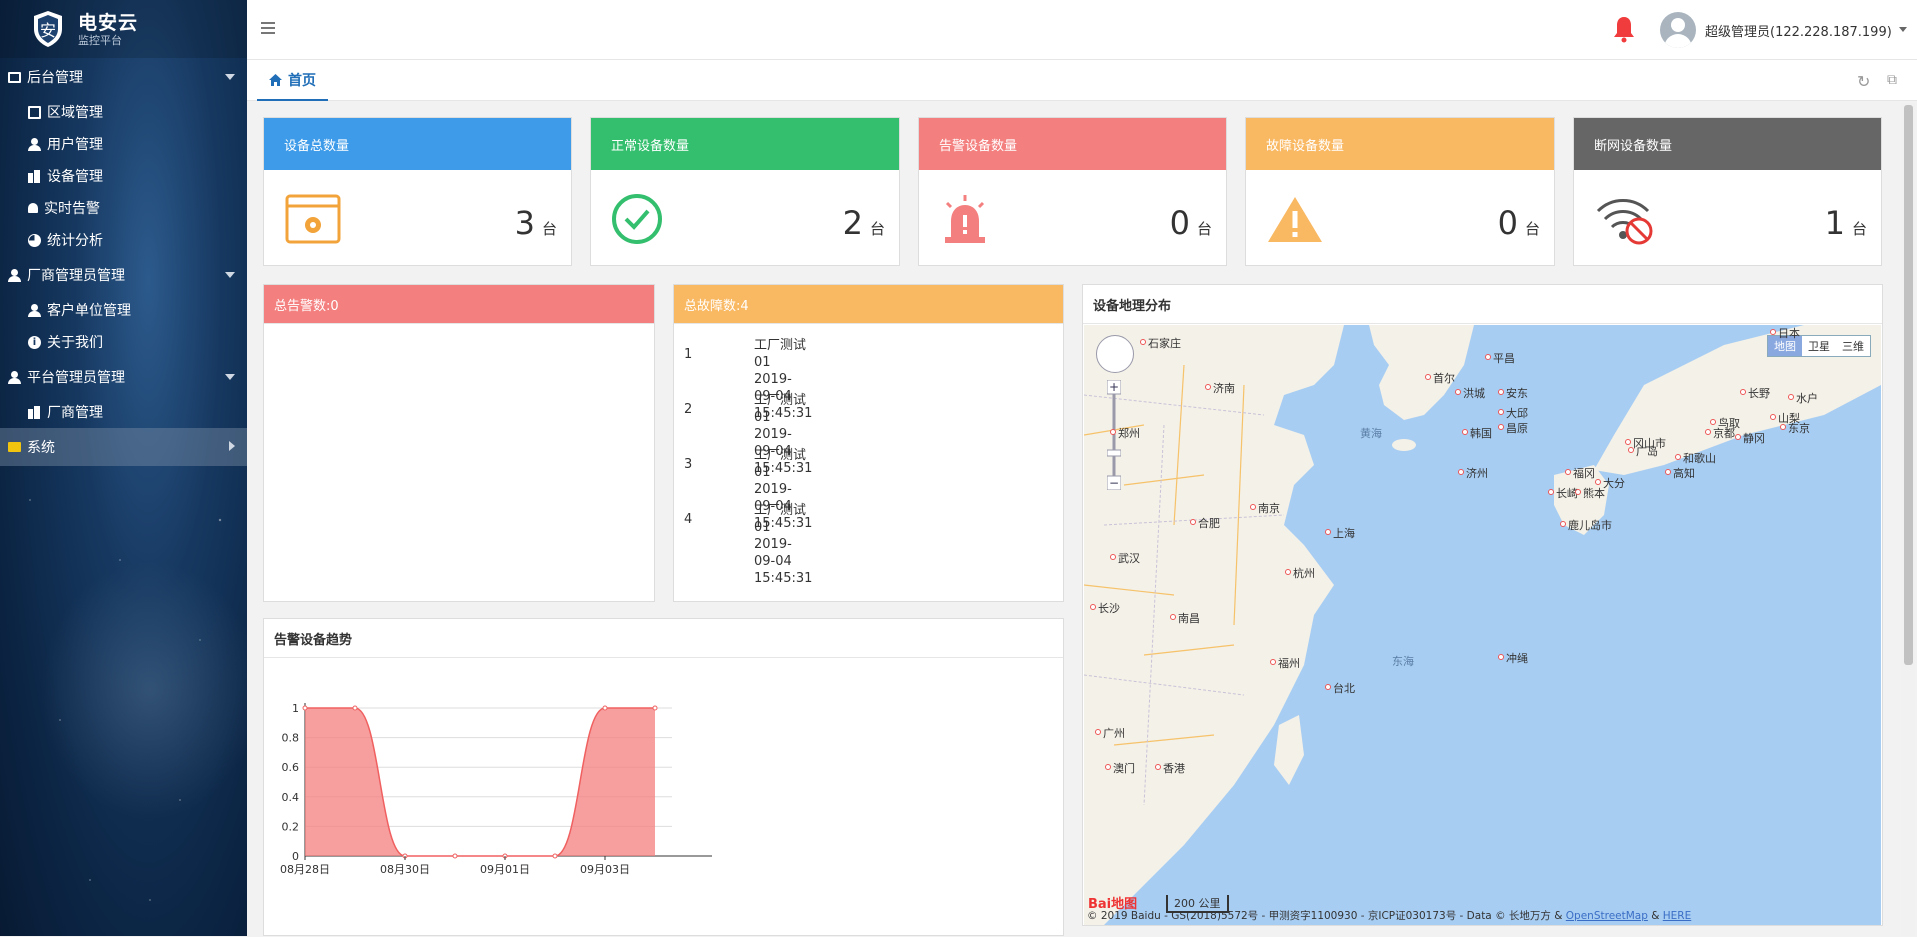 Image resolution: width=1917 pixels, height=937 pixels. I want to click on city-label: 冈山市, so click(1649, 443).